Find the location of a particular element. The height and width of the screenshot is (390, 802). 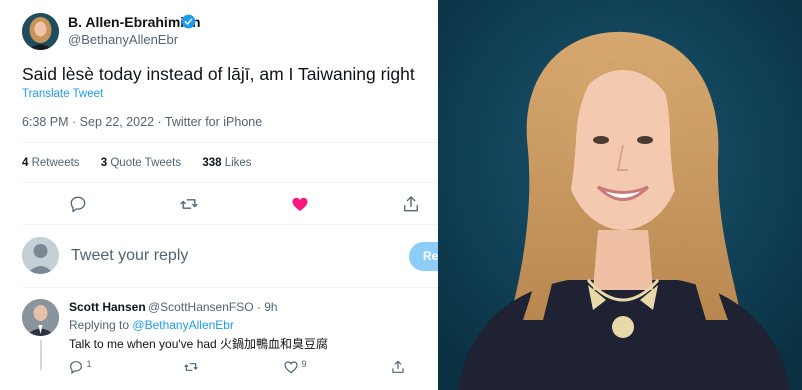

reply-button: Reply is located at coordinates (423, 256).